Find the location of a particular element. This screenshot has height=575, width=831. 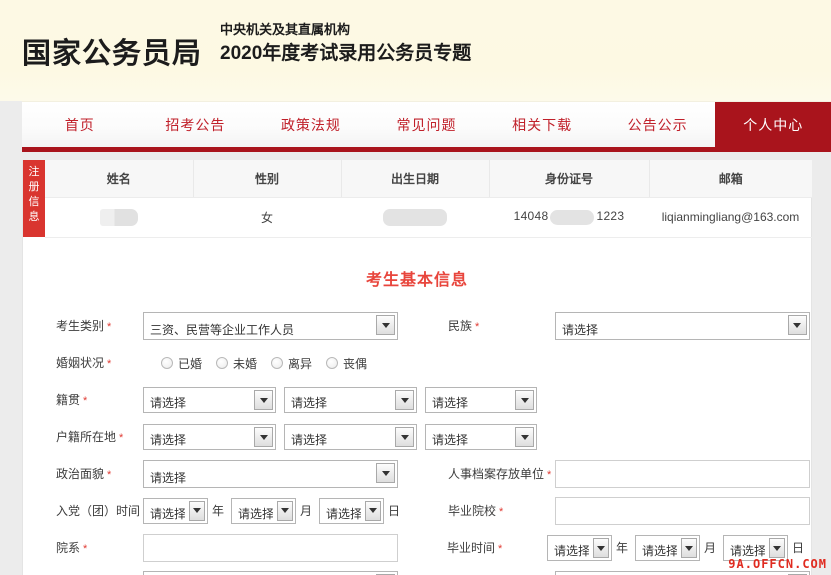

nav-item-3: 常见问题 is located at coordinates (427, 125).